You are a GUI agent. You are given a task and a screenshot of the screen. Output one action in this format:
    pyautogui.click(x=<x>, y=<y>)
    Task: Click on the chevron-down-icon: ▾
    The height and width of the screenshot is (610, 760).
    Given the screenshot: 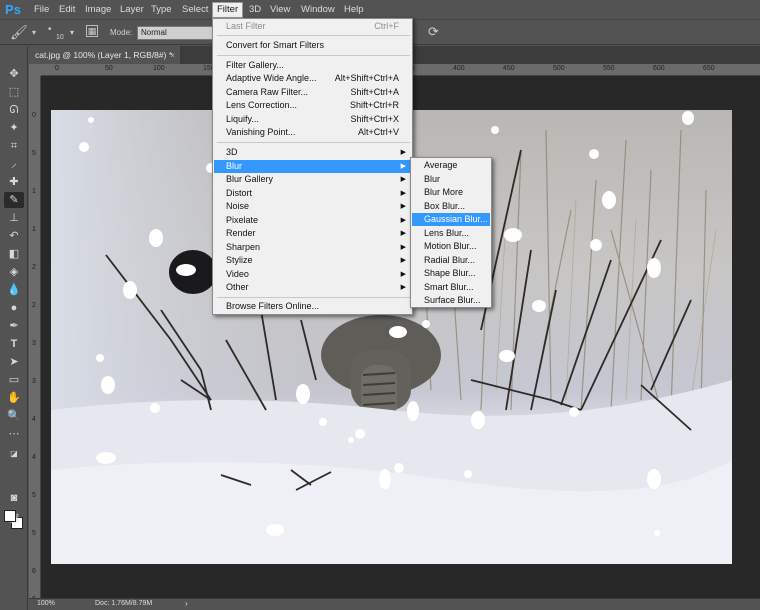 What is the action you would take?
    pyautogui.click(x=34, y=32)
    